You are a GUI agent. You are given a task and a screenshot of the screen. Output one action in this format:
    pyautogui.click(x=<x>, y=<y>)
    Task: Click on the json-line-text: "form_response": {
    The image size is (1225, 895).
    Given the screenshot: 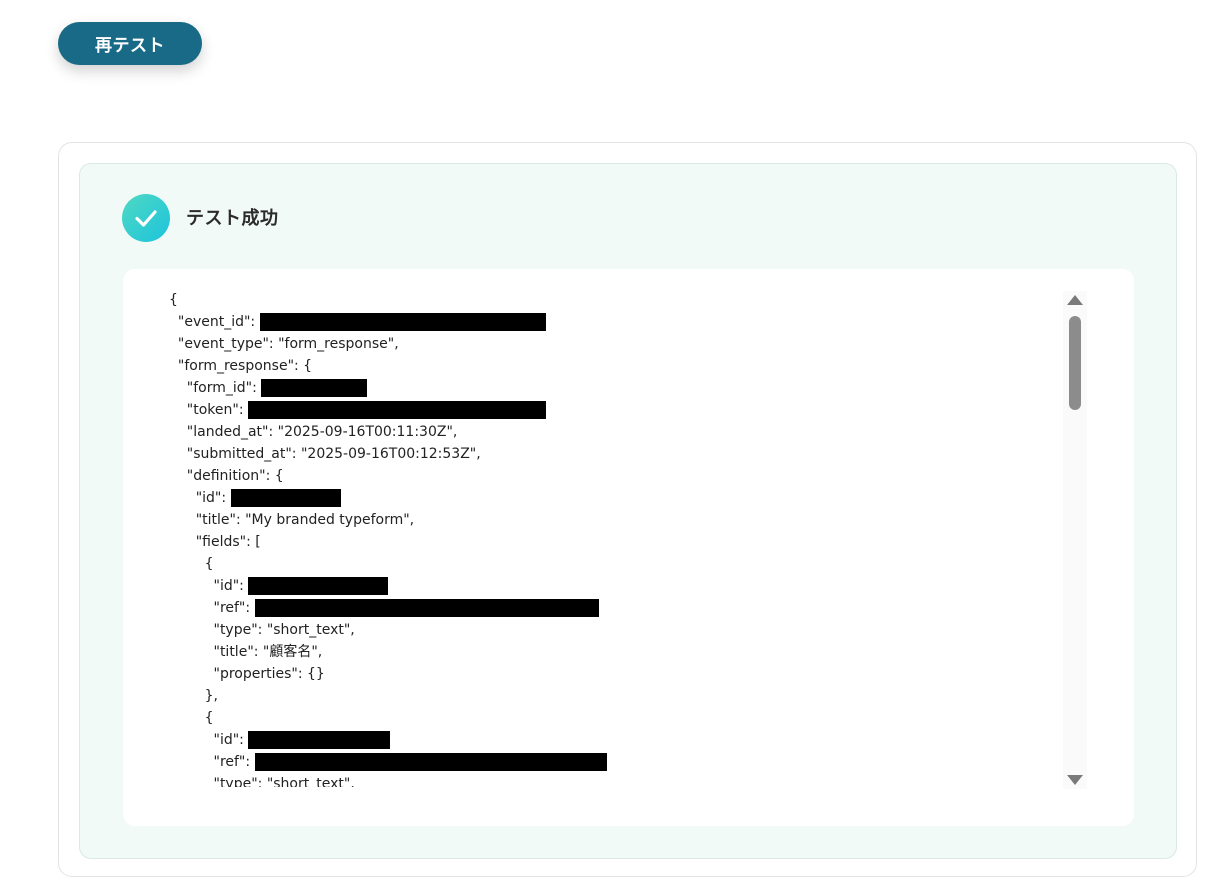 What is the action you would take?
    pyautogui.click(x=241, y=366)
    